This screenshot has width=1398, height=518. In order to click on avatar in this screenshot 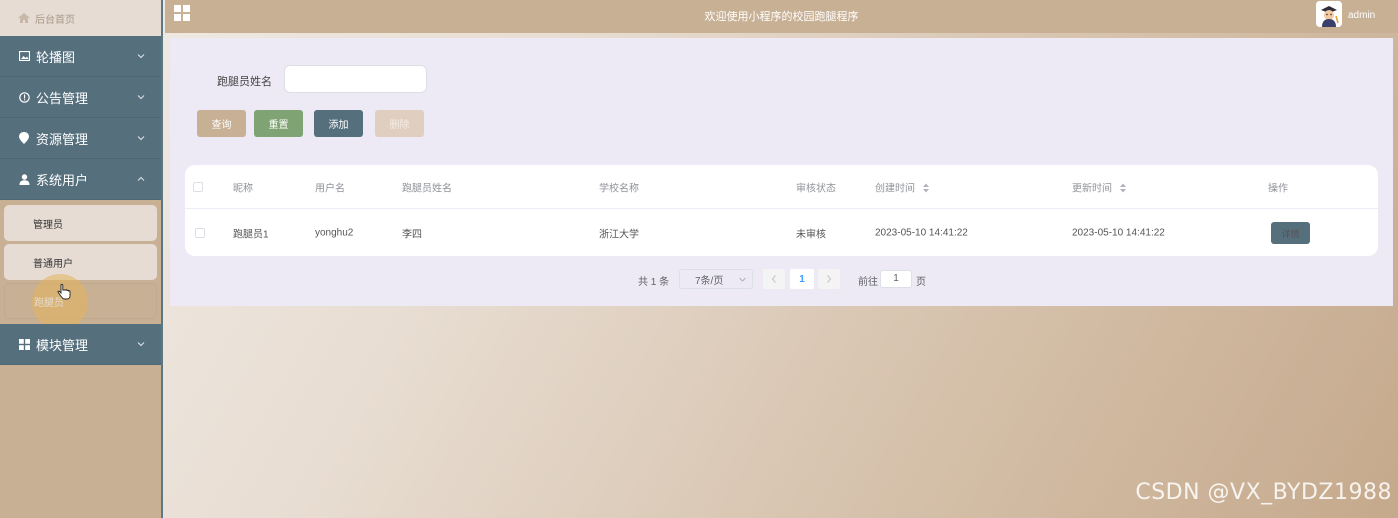, I will do `click(1329, 14)`.